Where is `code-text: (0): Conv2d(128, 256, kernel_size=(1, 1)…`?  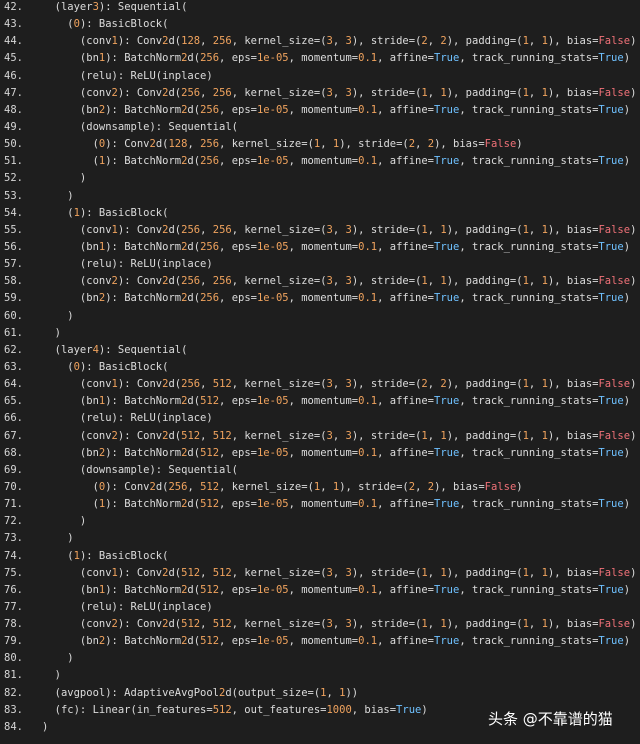
code-text: (0): Conv2d(128, 256, kernel_size=(1, 1)… is located at coordinates (282, 144).